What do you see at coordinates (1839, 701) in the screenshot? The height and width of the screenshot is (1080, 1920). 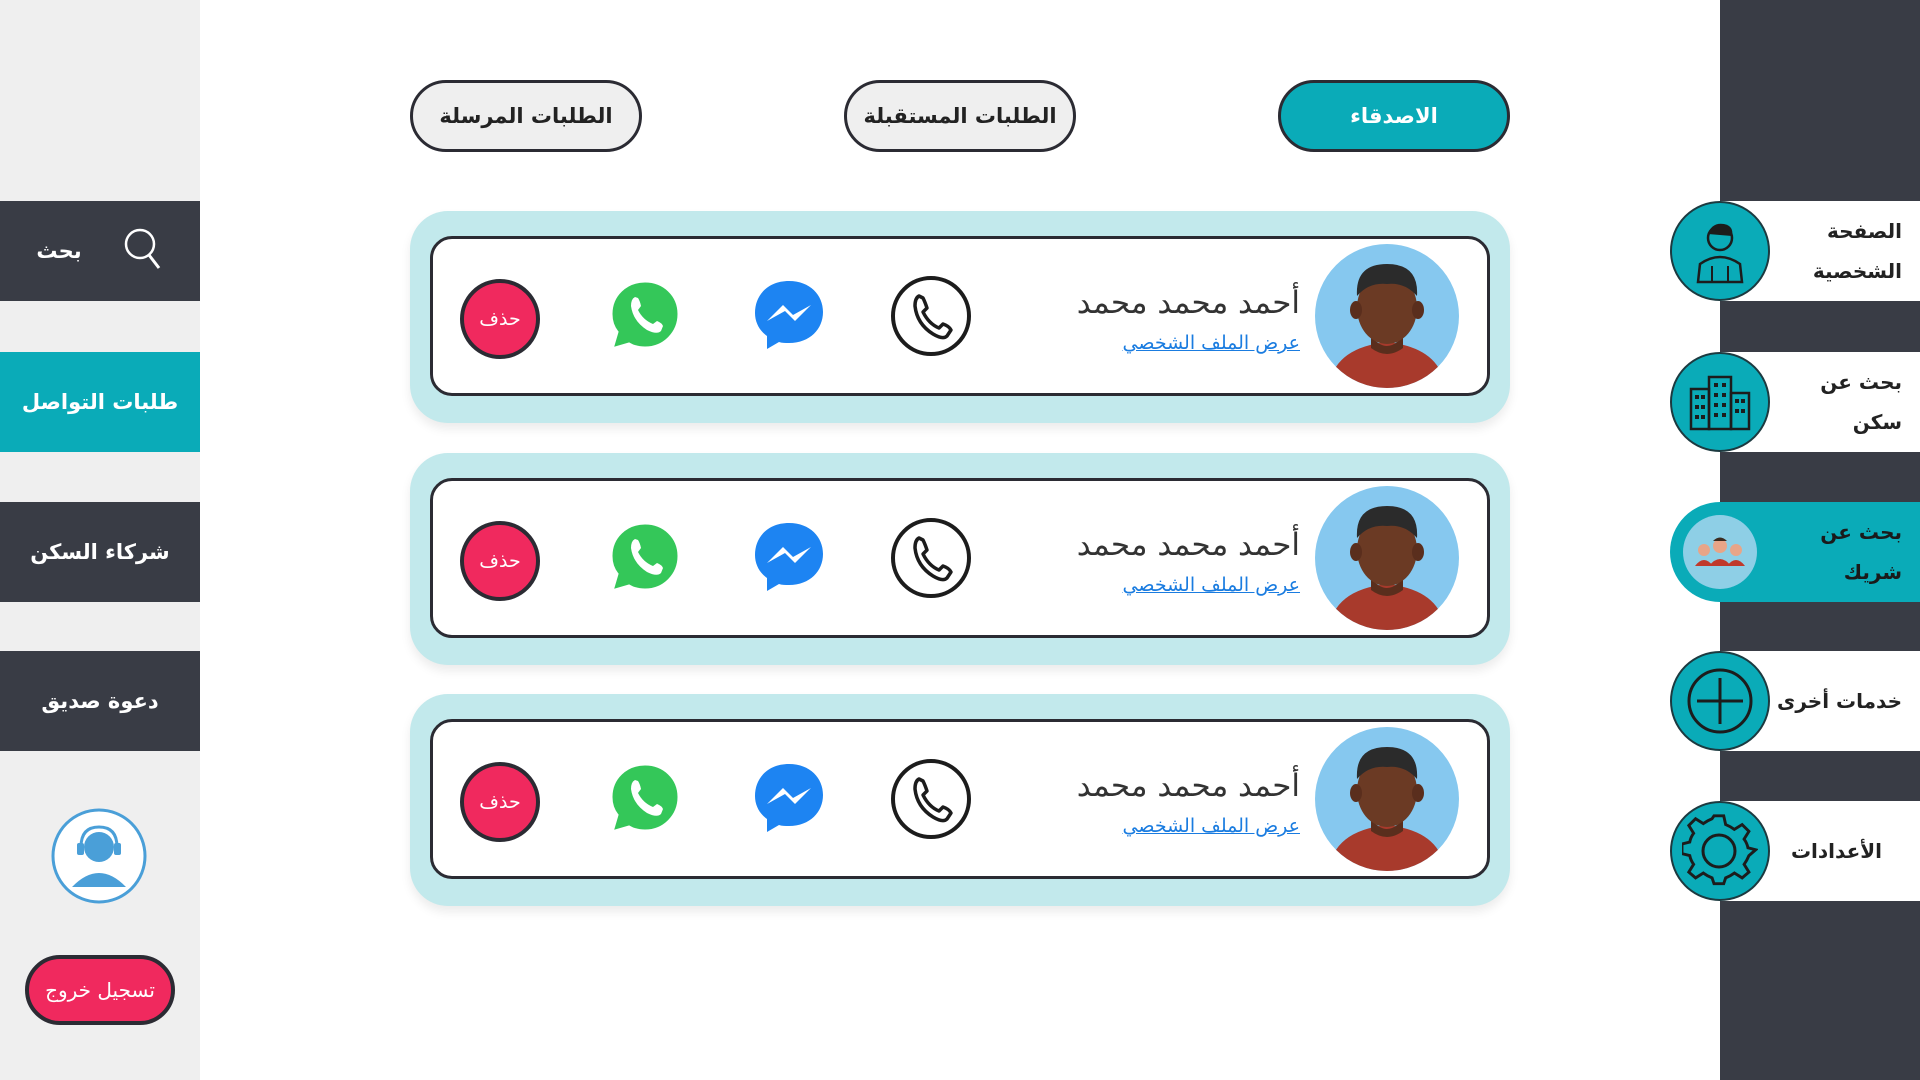 I see `nav-other-services-label: خدمات أخرى` at bounding box center [1839, 701].